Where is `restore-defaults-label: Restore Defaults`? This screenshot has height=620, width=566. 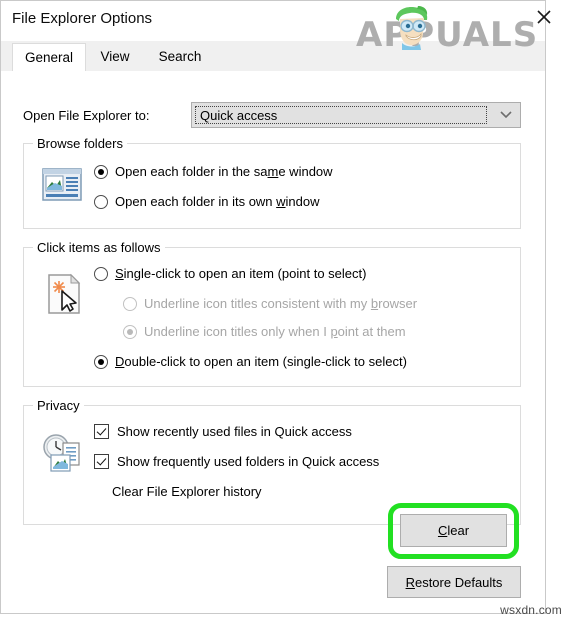
restore-defaults-label: Restore Defaults is located at coordinates (454, 582).